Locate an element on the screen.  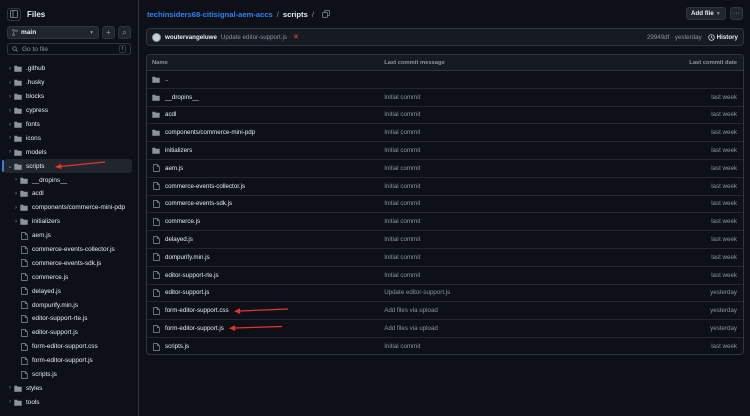
tree-file: editor-support.js is located at coordinates (69, 333).